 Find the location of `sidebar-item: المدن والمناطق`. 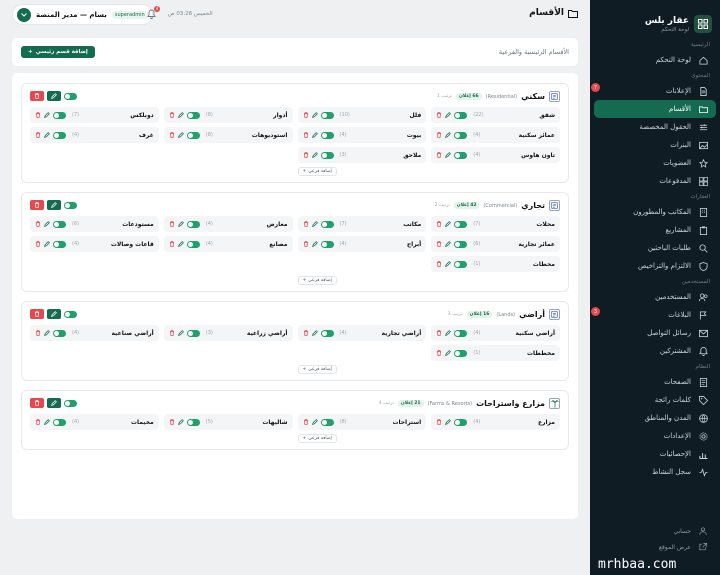

sidebar-item: المدن والمناطق is located at coordinates (655, 418).